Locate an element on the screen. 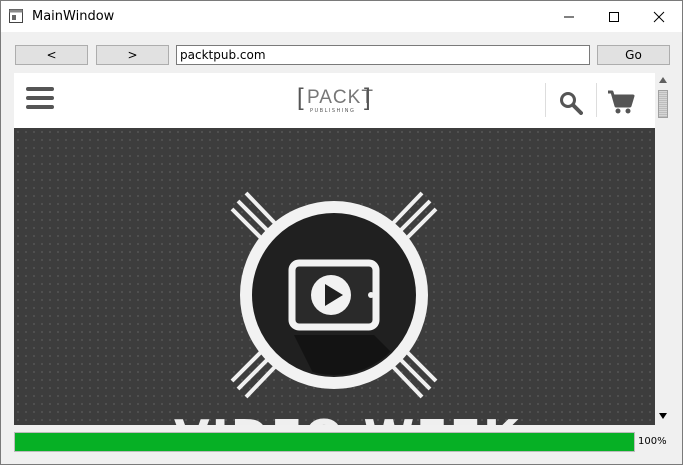  scroll-thumb is located at coordinates (663, 104).